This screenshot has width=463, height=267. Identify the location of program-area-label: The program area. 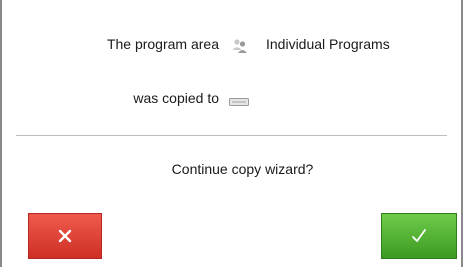
(162, 44).